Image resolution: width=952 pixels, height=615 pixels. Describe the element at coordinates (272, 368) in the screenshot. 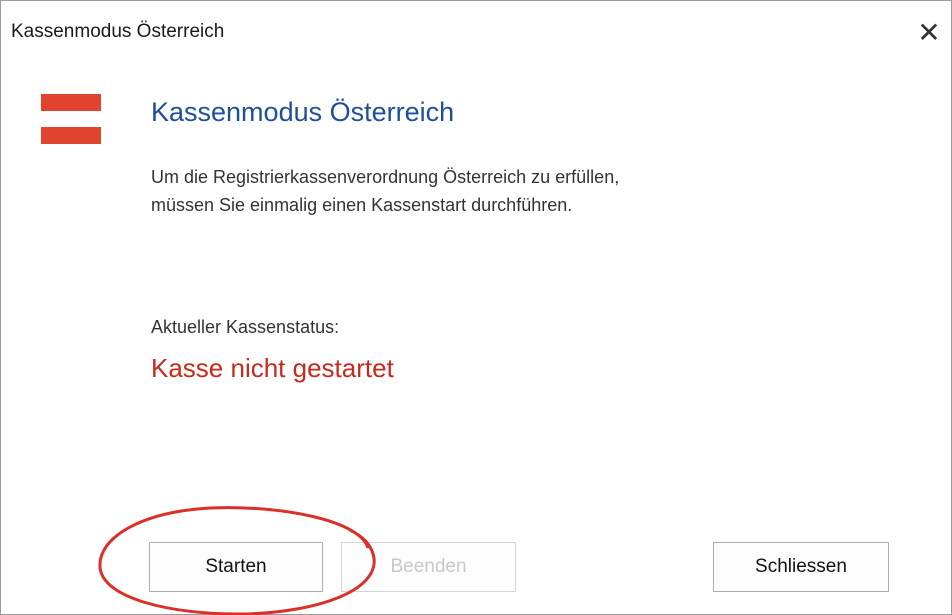

I see `status-value: Kasse nicht gestartet` at that location.